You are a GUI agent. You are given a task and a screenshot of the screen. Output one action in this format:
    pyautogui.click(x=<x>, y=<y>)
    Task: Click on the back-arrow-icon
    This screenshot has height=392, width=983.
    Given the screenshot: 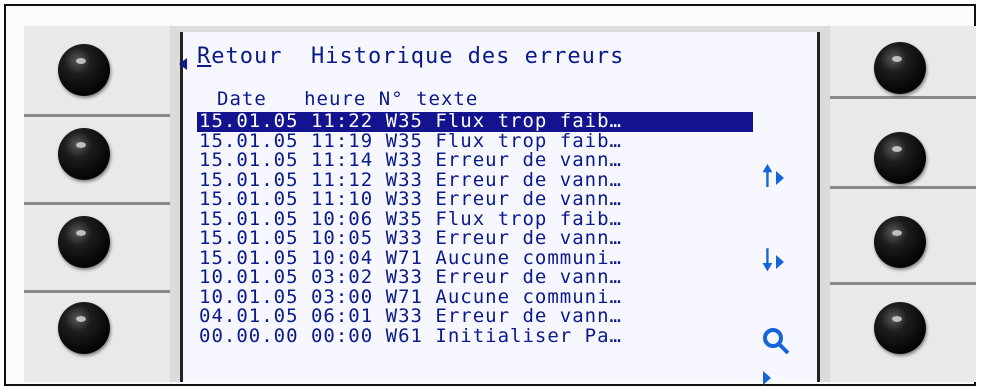 What is the action you would take?
    pyautogui.click(x=183, y=64)
    